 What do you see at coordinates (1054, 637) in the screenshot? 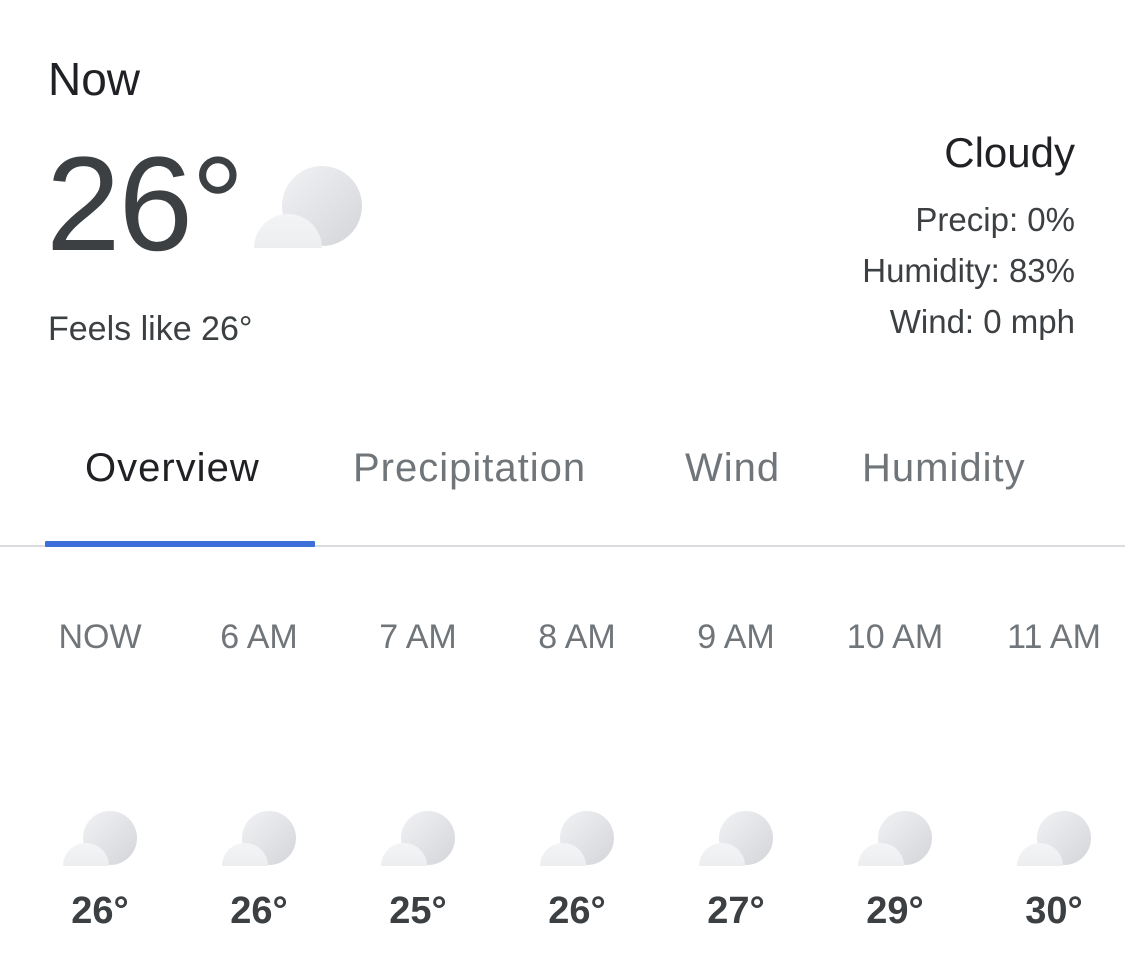
I see `hour-time: 11 AM` at bounding box center [1054, 637].